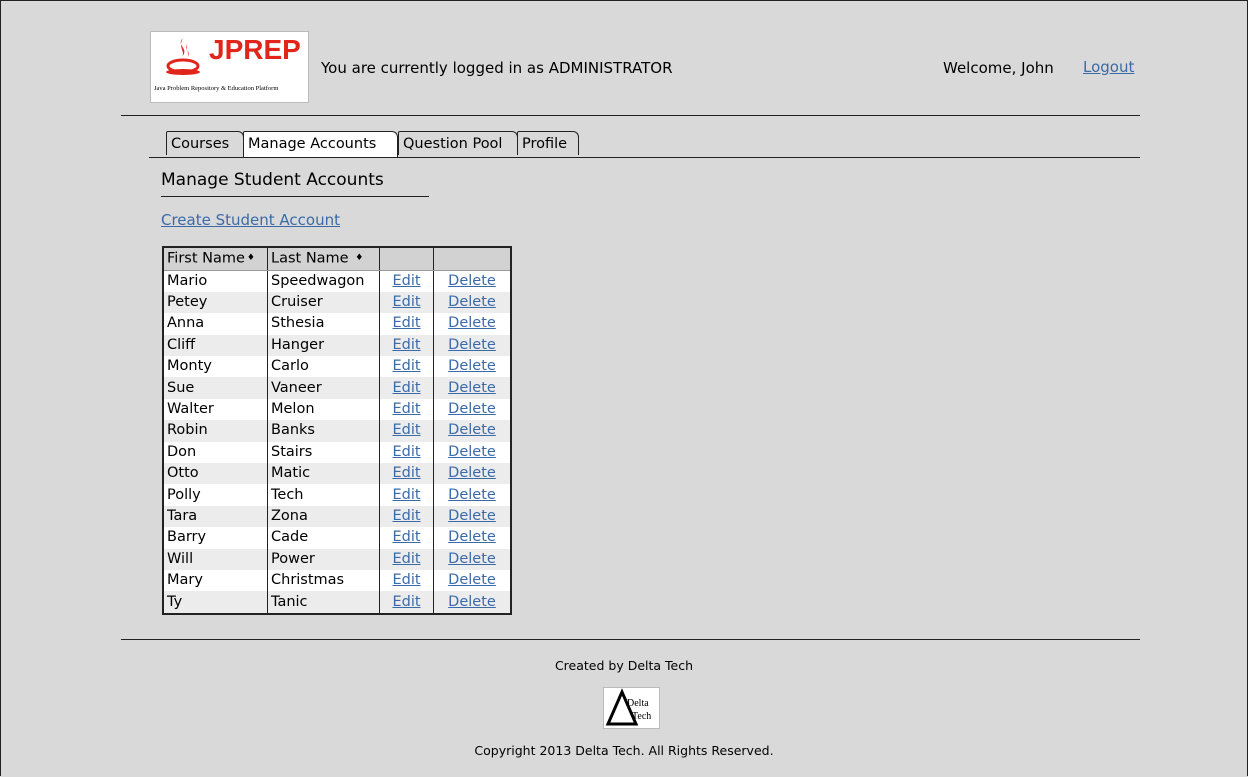 This screenshot has width=1248, height=777. Describe the element at coordinates (200, 144) in the screenshot. I see `tab-label: Courses` at that location.